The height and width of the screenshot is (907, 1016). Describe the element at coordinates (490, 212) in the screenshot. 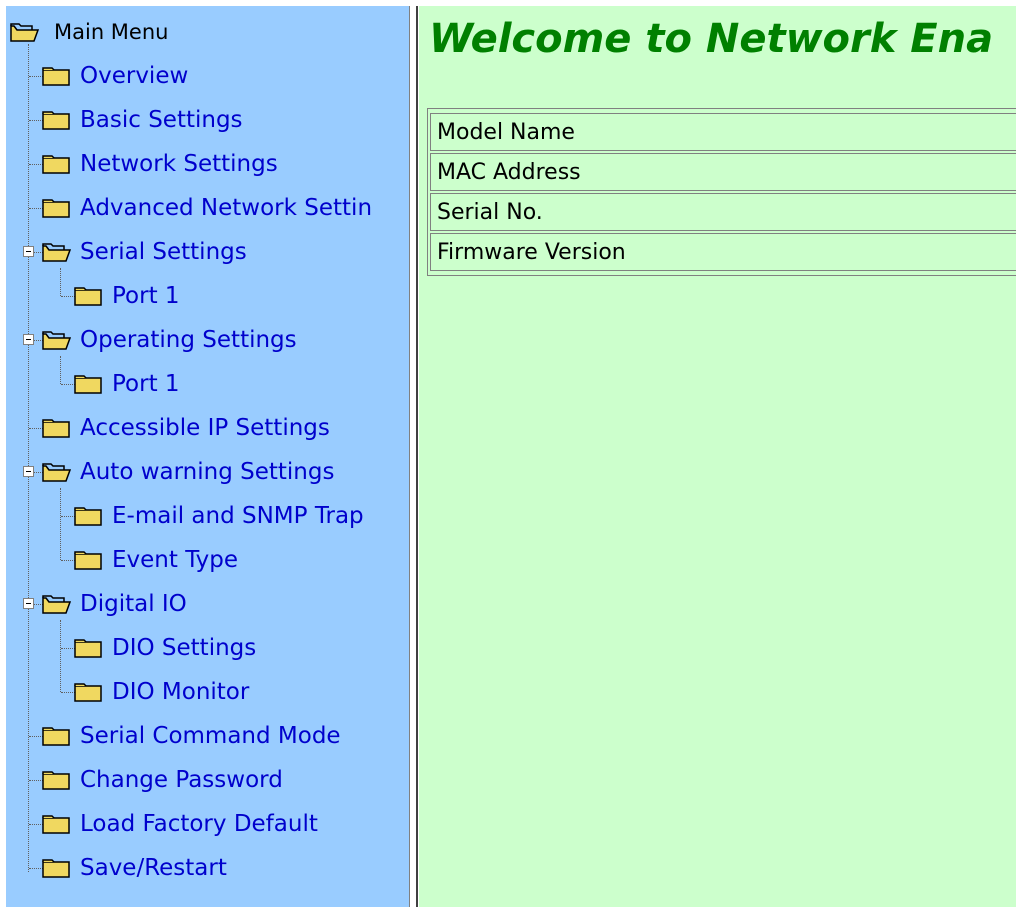

I see `info-label-serial-no: Serial No.` at that location.